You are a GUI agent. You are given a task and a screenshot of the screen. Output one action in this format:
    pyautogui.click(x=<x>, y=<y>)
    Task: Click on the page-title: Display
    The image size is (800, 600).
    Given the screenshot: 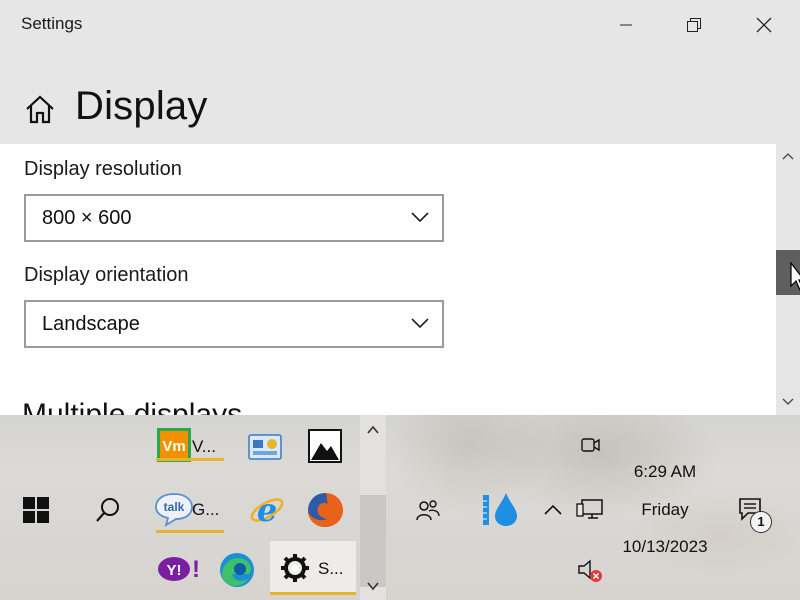 What is the action you would take?
    pyautogui.click(x=141, y=106)
    